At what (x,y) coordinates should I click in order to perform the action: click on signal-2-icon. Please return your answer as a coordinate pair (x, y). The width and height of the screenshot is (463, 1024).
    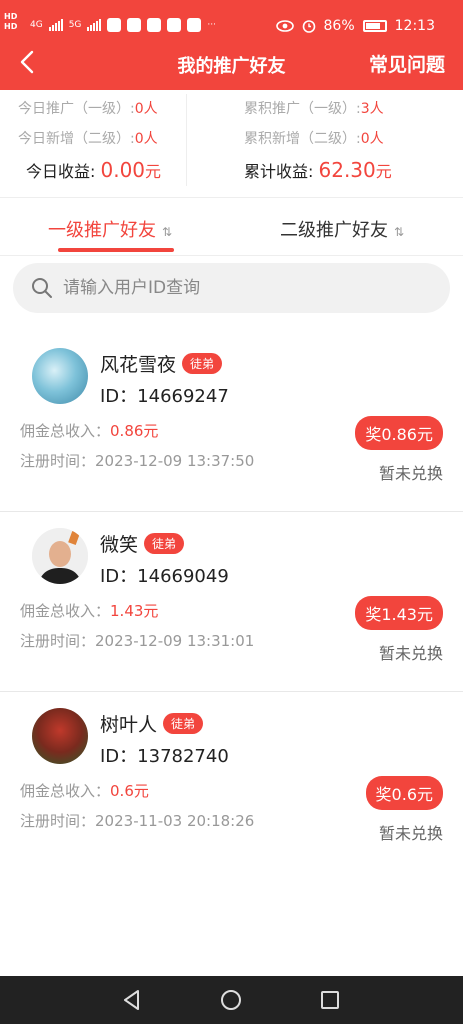
    Looking at the image, I should click on (94, 25).